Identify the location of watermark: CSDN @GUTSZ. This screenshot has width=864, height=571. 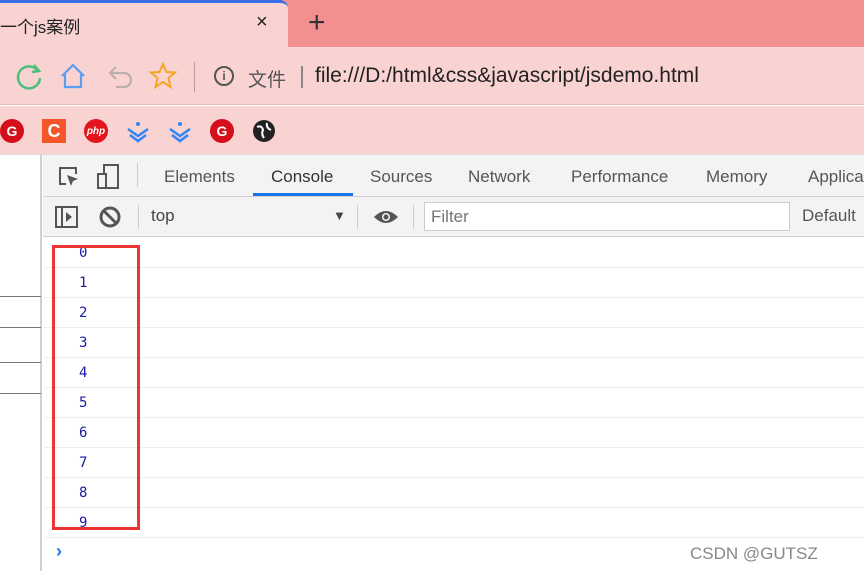
(754, 553).